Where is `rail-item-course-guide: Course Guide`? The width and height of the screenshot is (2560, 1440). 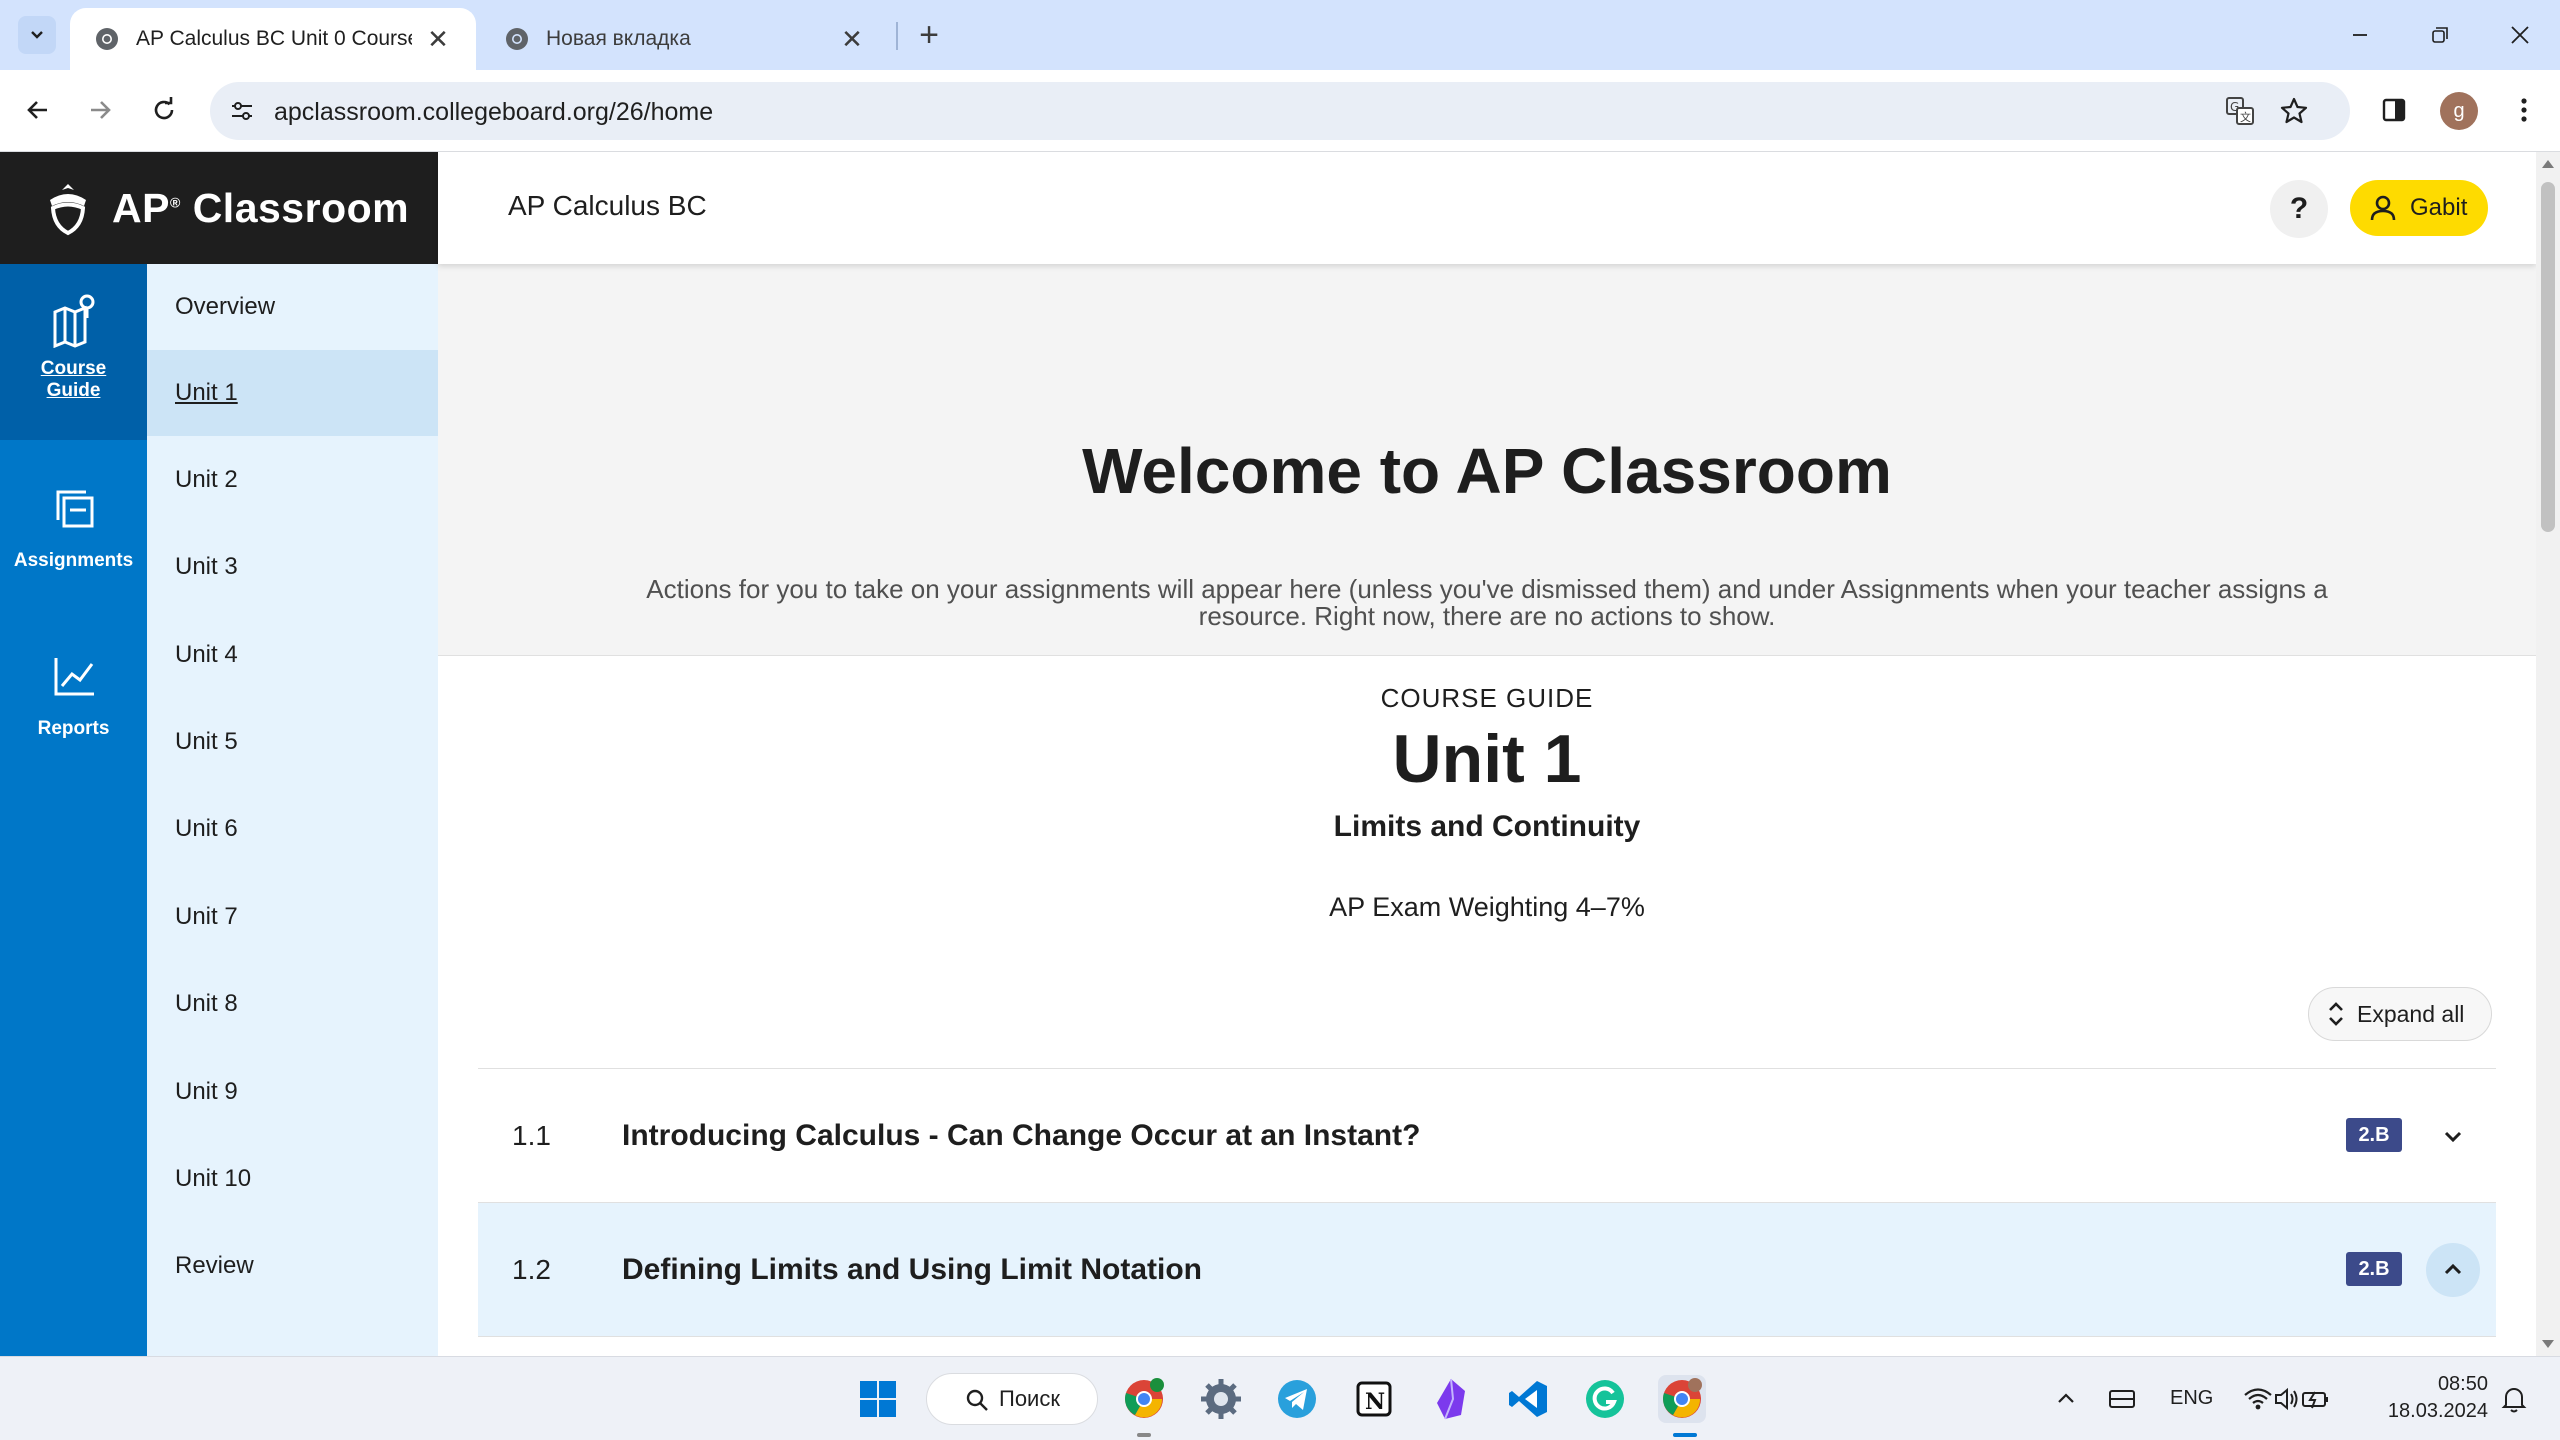 rail-item-course-guide: Course Guide is located at coordinates (73, 352).